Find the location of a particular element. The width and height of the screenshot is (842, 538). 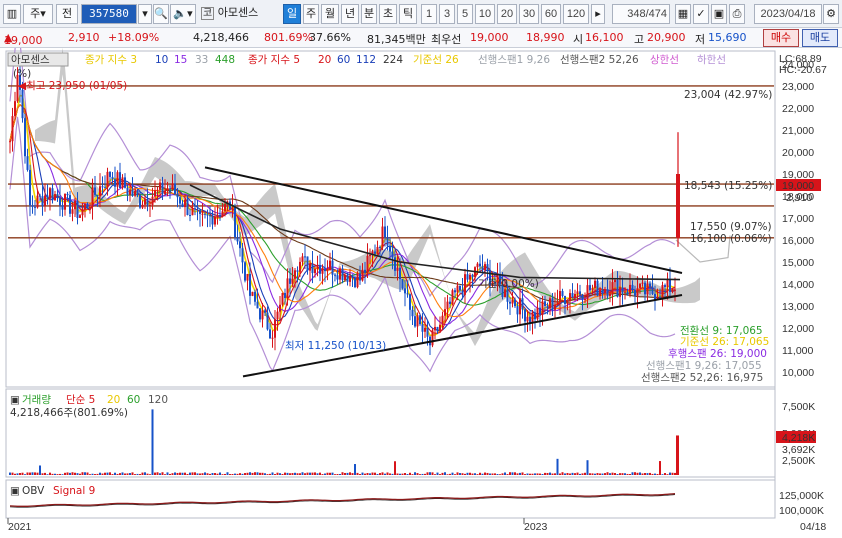

interval-20-button: 20 is located at coordinates (507, 14).